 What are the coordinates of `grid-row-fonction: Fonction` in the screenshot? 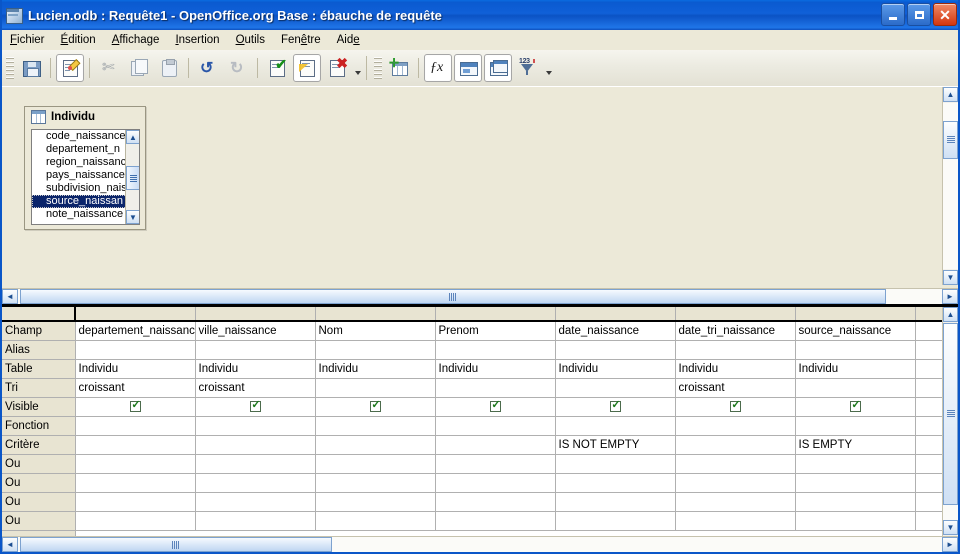 It's located at (472, 426).